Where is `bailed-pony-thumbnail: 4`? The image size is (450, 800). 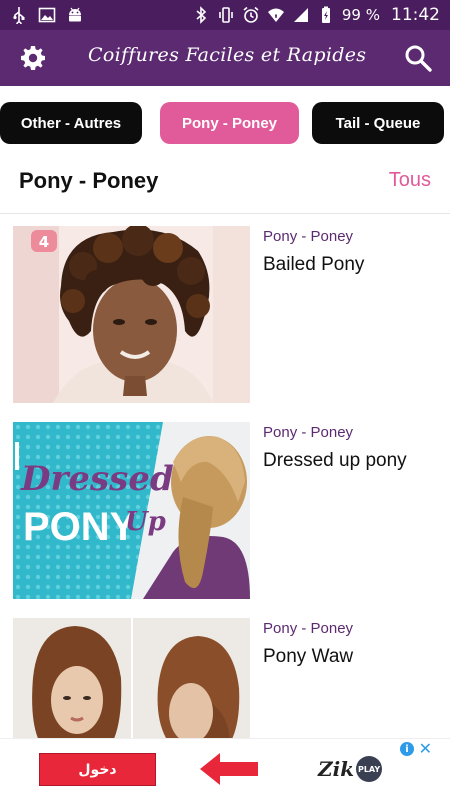 bailed-pony-thumbnail: 4 is located at coordinates (131, 314).